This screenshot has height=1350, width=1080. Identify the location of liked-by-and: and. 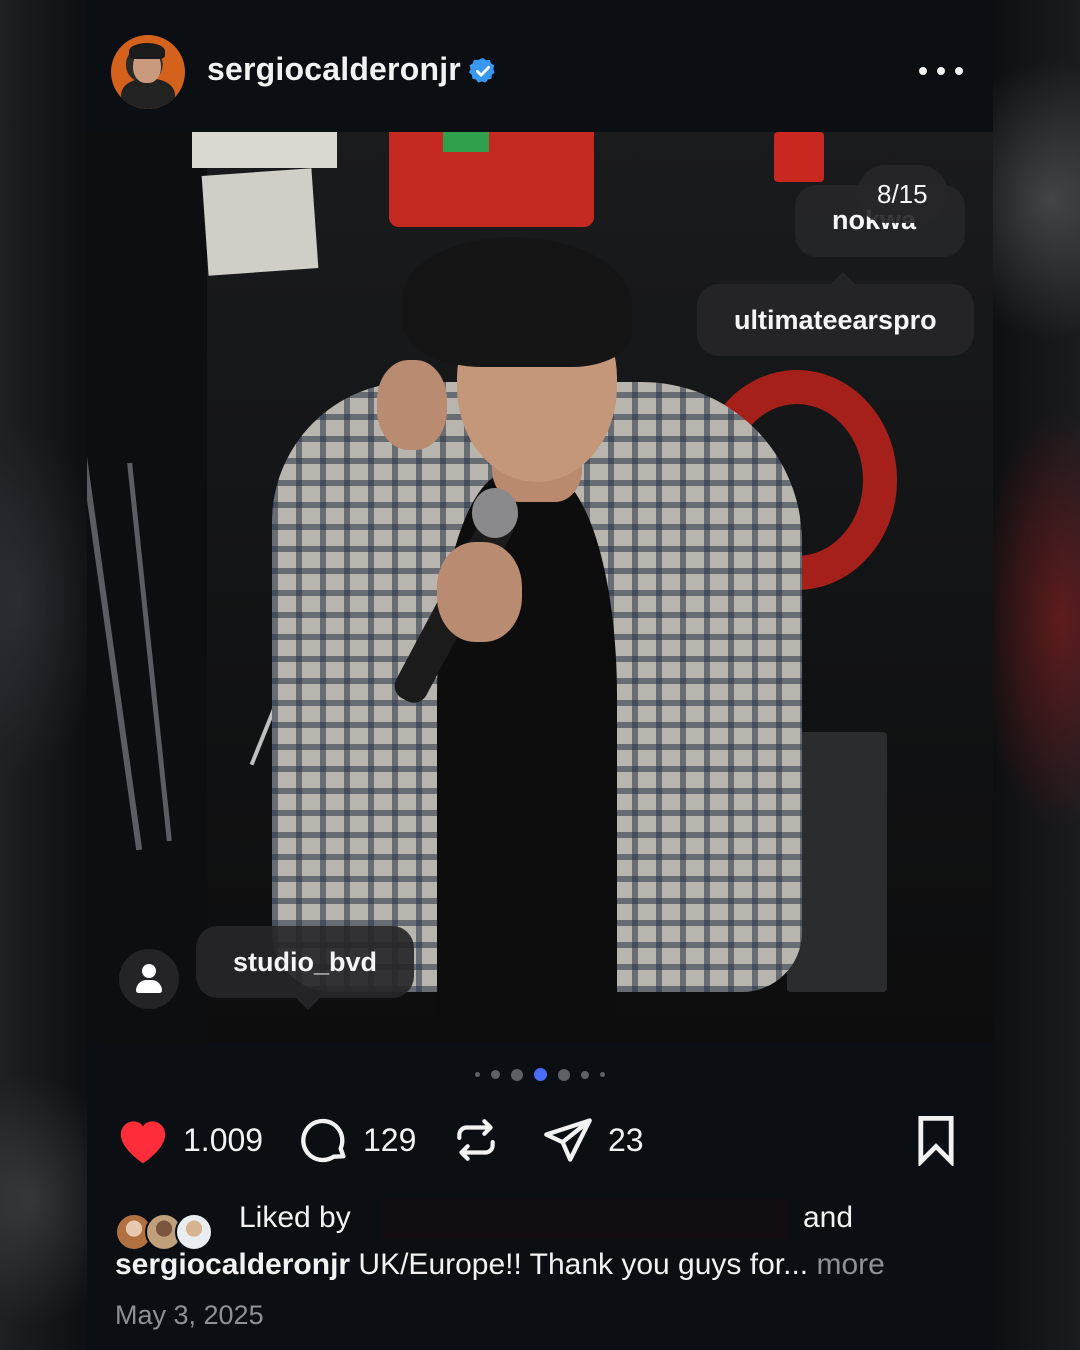
(828, 1217).